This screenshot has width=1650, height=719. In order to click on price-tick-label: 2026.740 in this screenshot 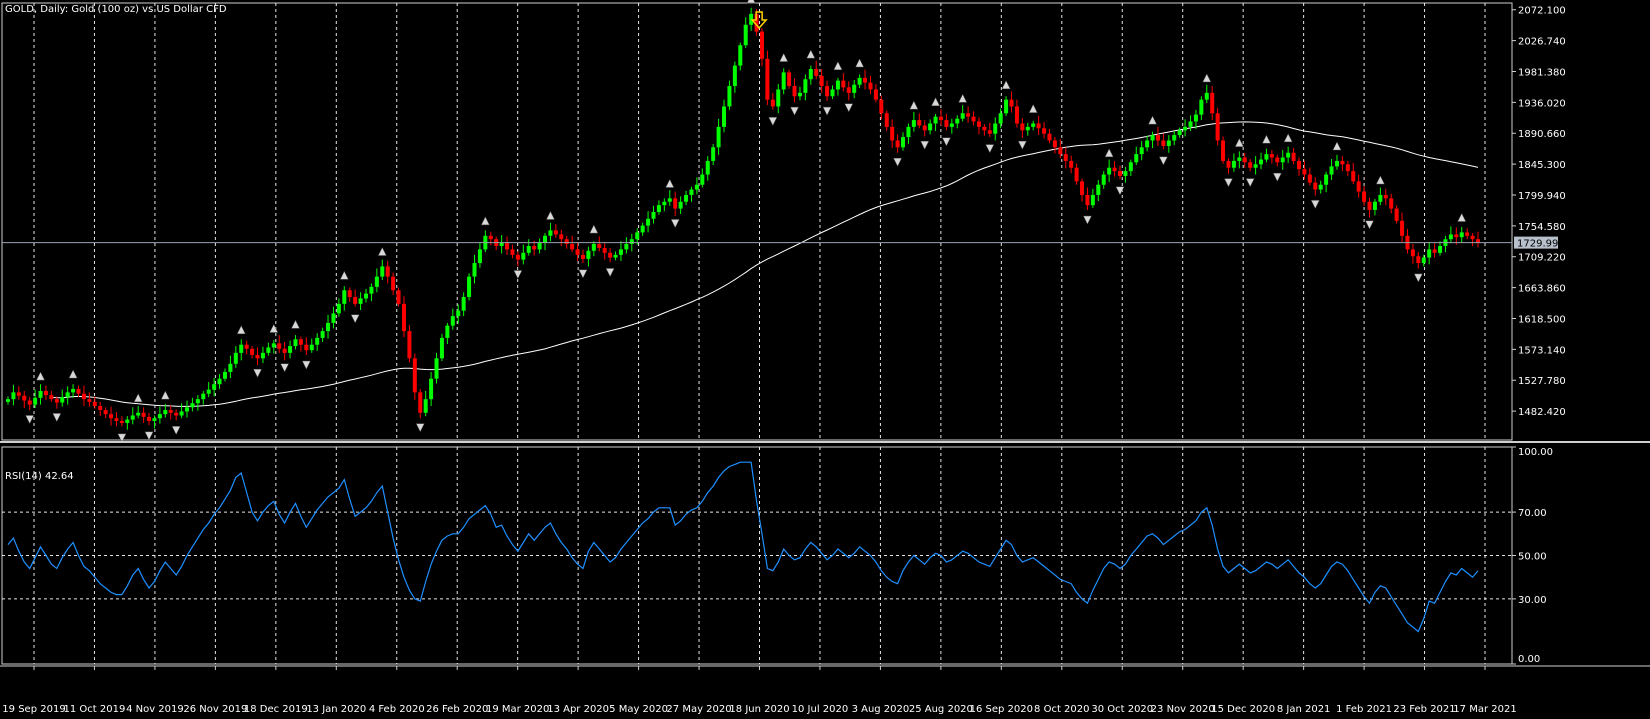, I will do `click(1542, 42)`.